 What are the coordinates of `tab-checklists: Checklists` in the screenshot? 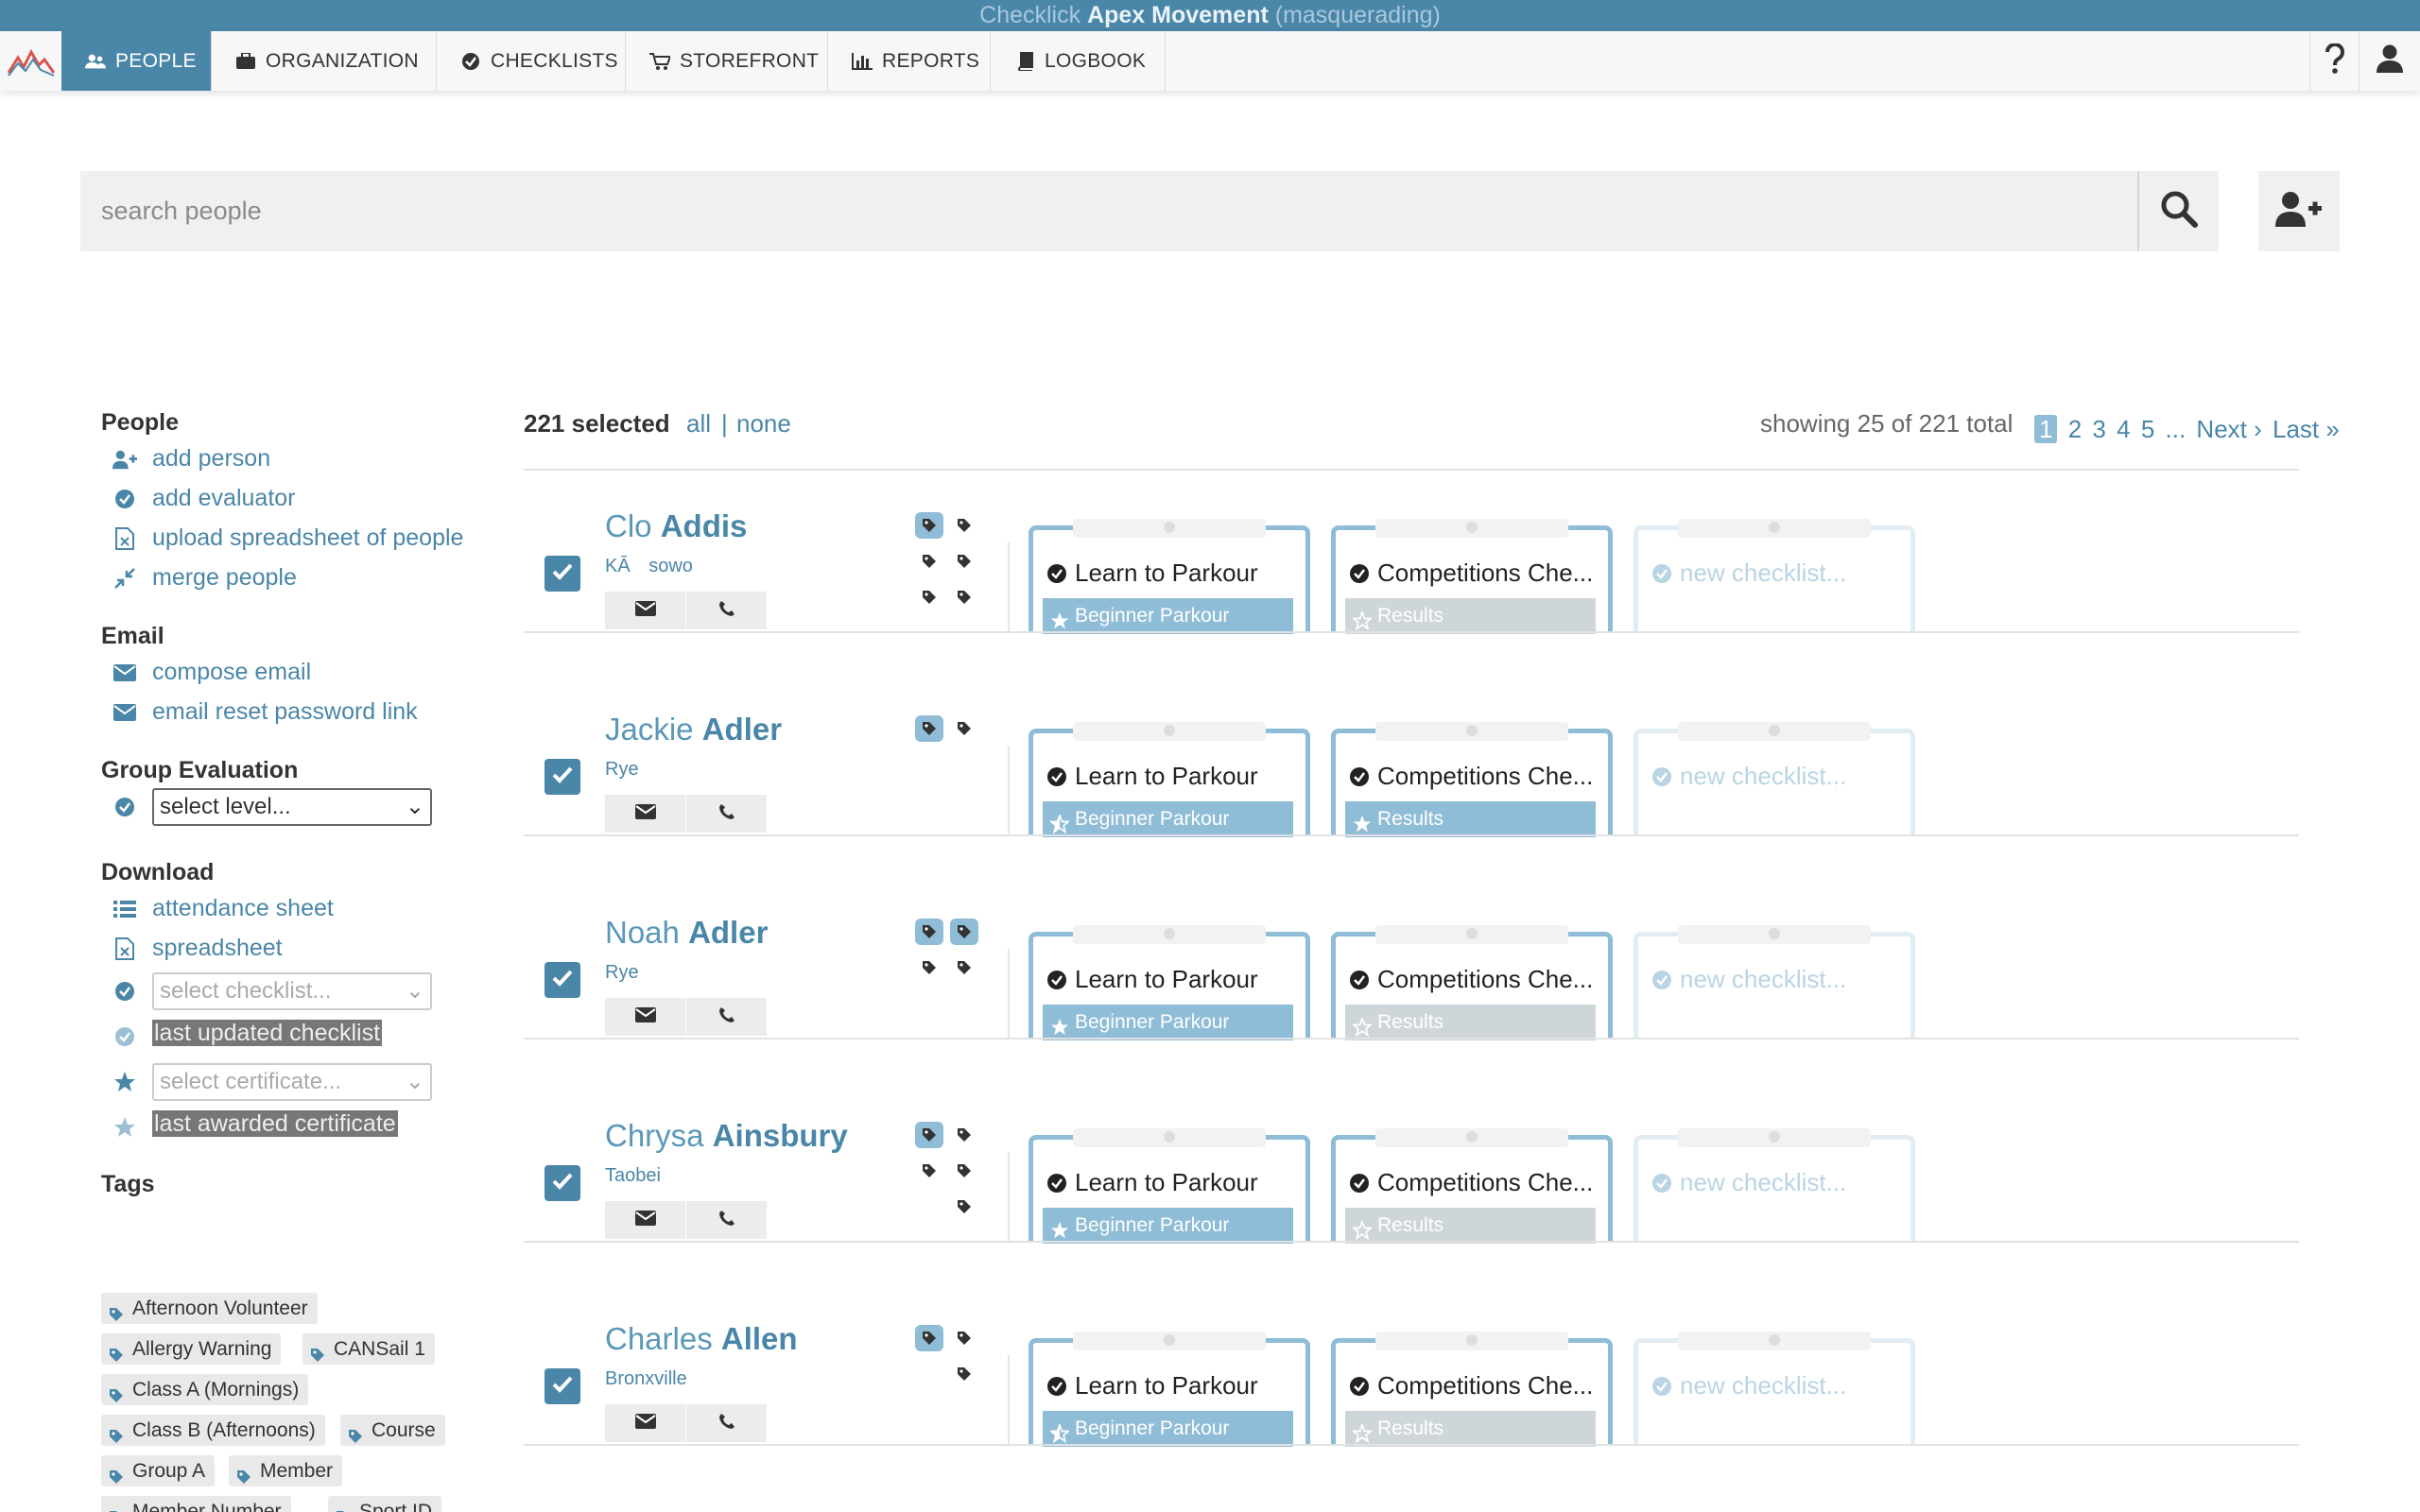 It's located at (531, 61).